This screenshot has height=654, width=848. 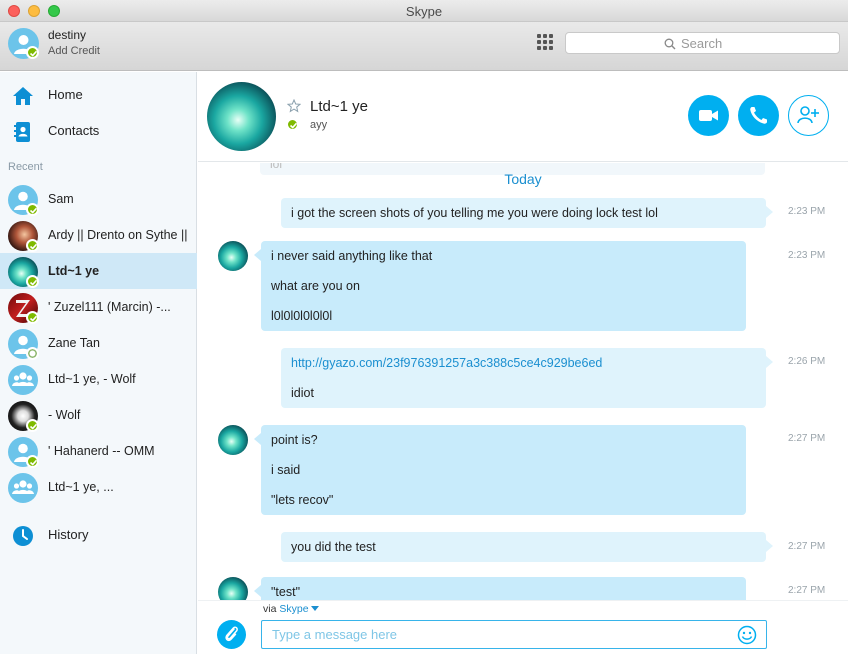 What do you see at coordinates (807, 361) in the screenshot?
I see `message-timestamp: 2:26 PM` at bounding box center [807, 361].